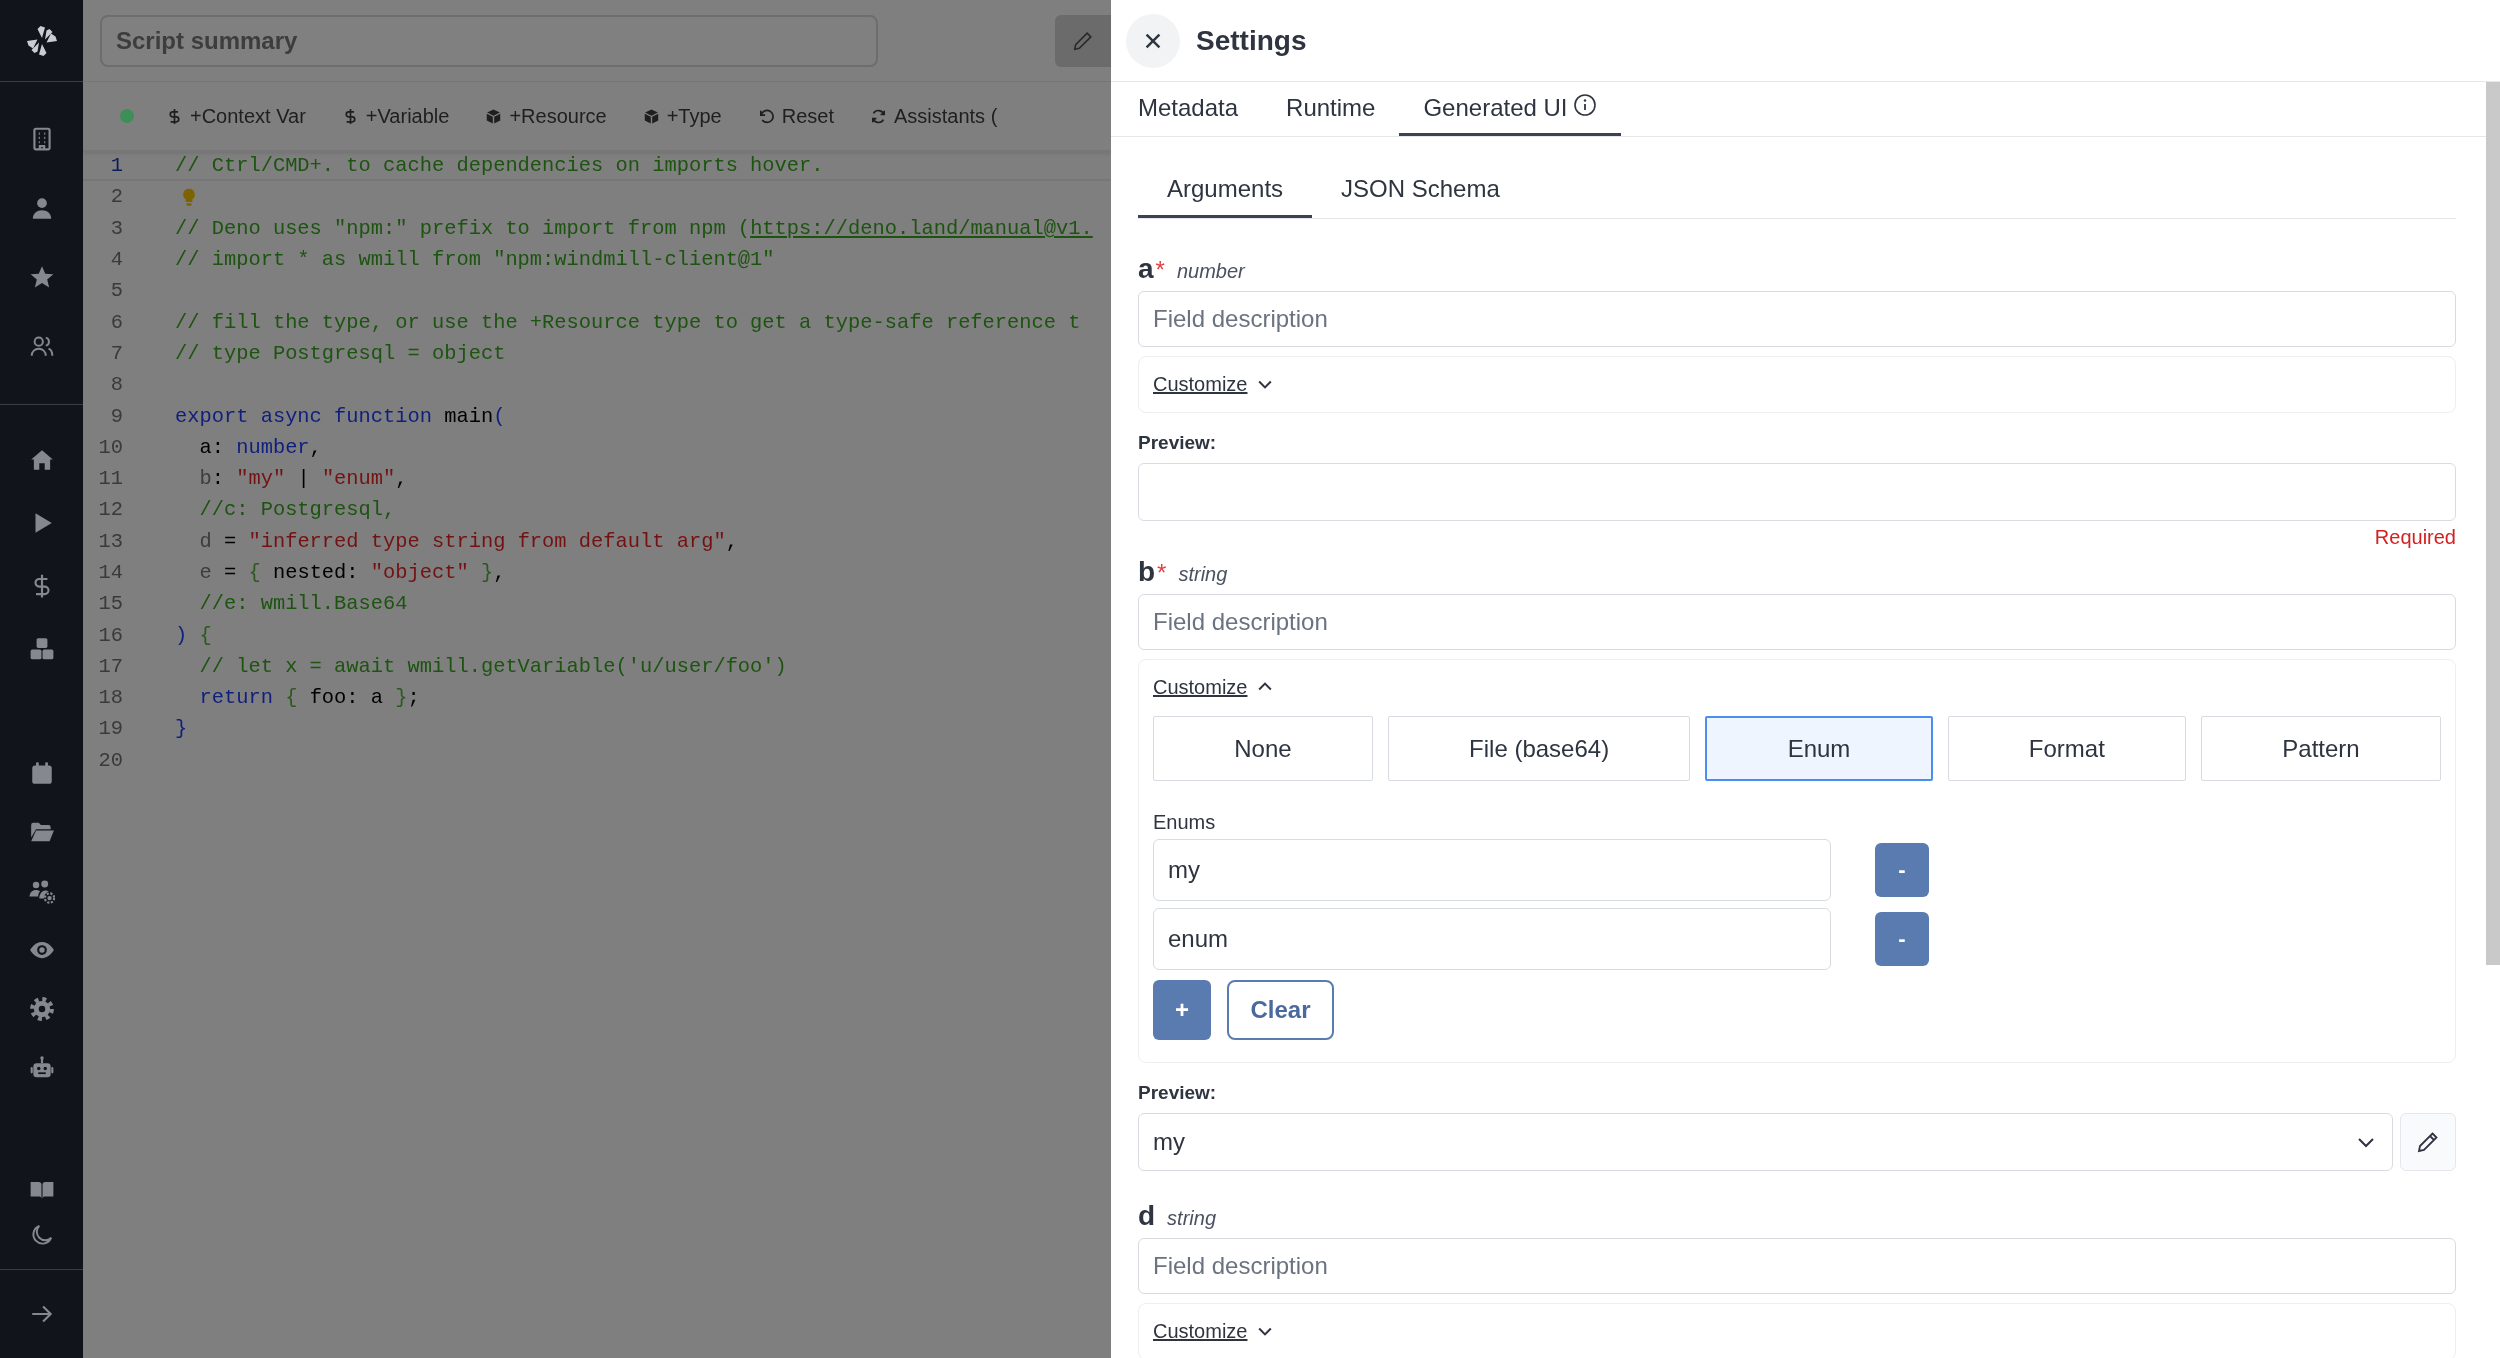  Describe the element at coordinates (489, 40) in the screenshot. I see `script-summary-field: Script summary` at that location.